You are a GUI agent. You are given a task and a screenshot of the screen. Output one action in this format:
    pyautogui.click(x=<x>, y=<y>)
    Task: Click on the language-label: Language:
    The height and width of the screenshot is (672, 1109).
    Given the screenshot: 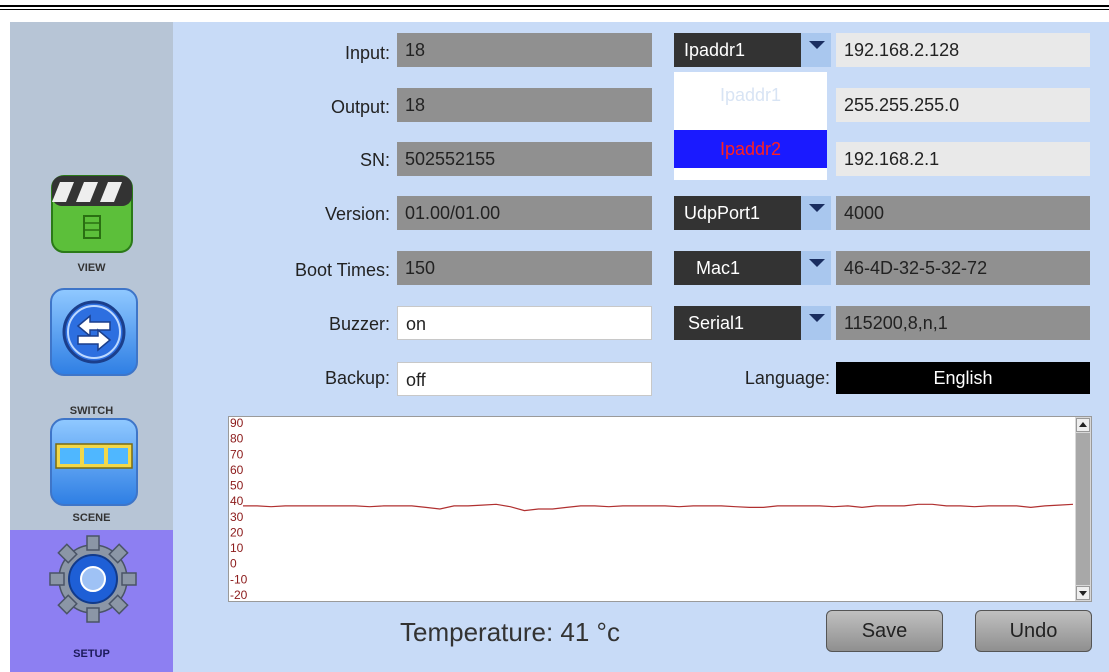 What is the action you would take?
    pyautogui.click(x=787, y=378)
    